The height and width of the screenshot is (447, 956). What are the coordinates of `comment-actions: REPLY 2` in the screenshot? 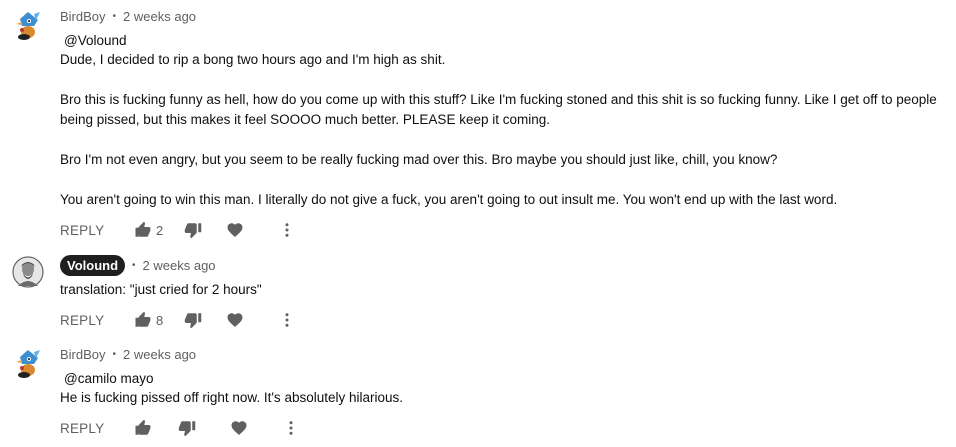 It's located at (178, 230).